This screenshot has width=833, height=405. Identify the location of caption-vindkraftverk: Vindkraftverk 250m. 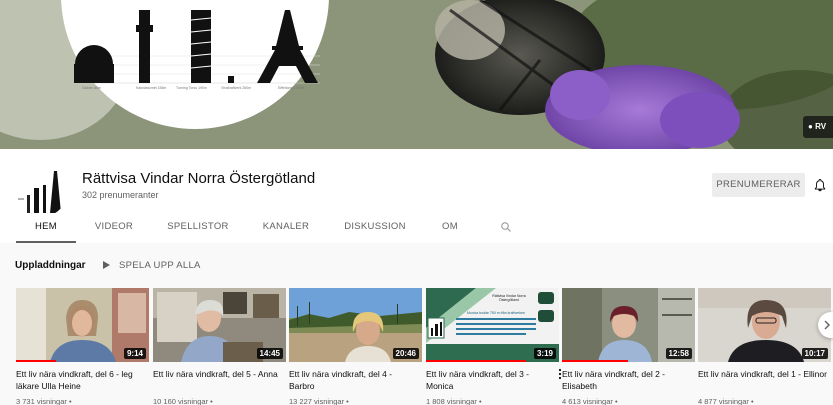
(236, 88).